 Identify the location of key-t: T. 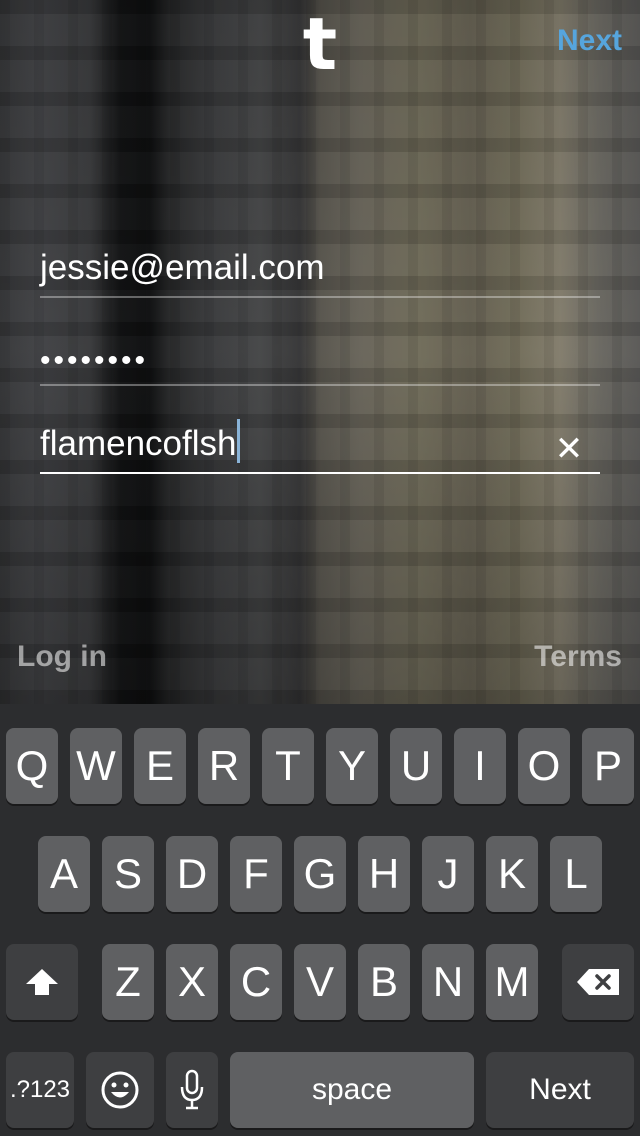
(288, 766).